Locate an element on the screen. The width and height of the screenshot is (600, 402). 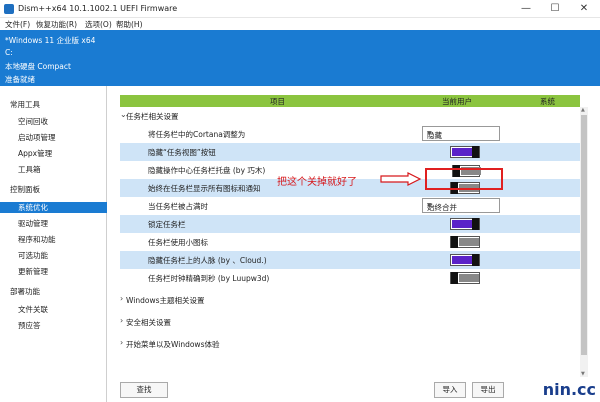
arrow-right-icon is located at coordinates (401, 179).